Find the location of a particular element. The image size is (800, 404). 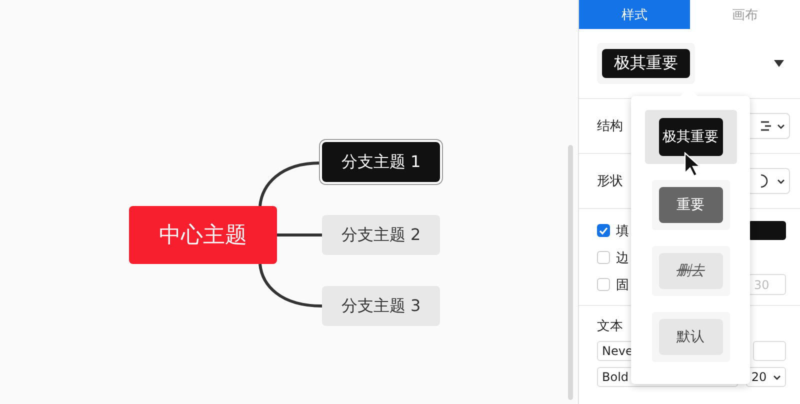

option-label: 边 is located at coordinates (622, 258).